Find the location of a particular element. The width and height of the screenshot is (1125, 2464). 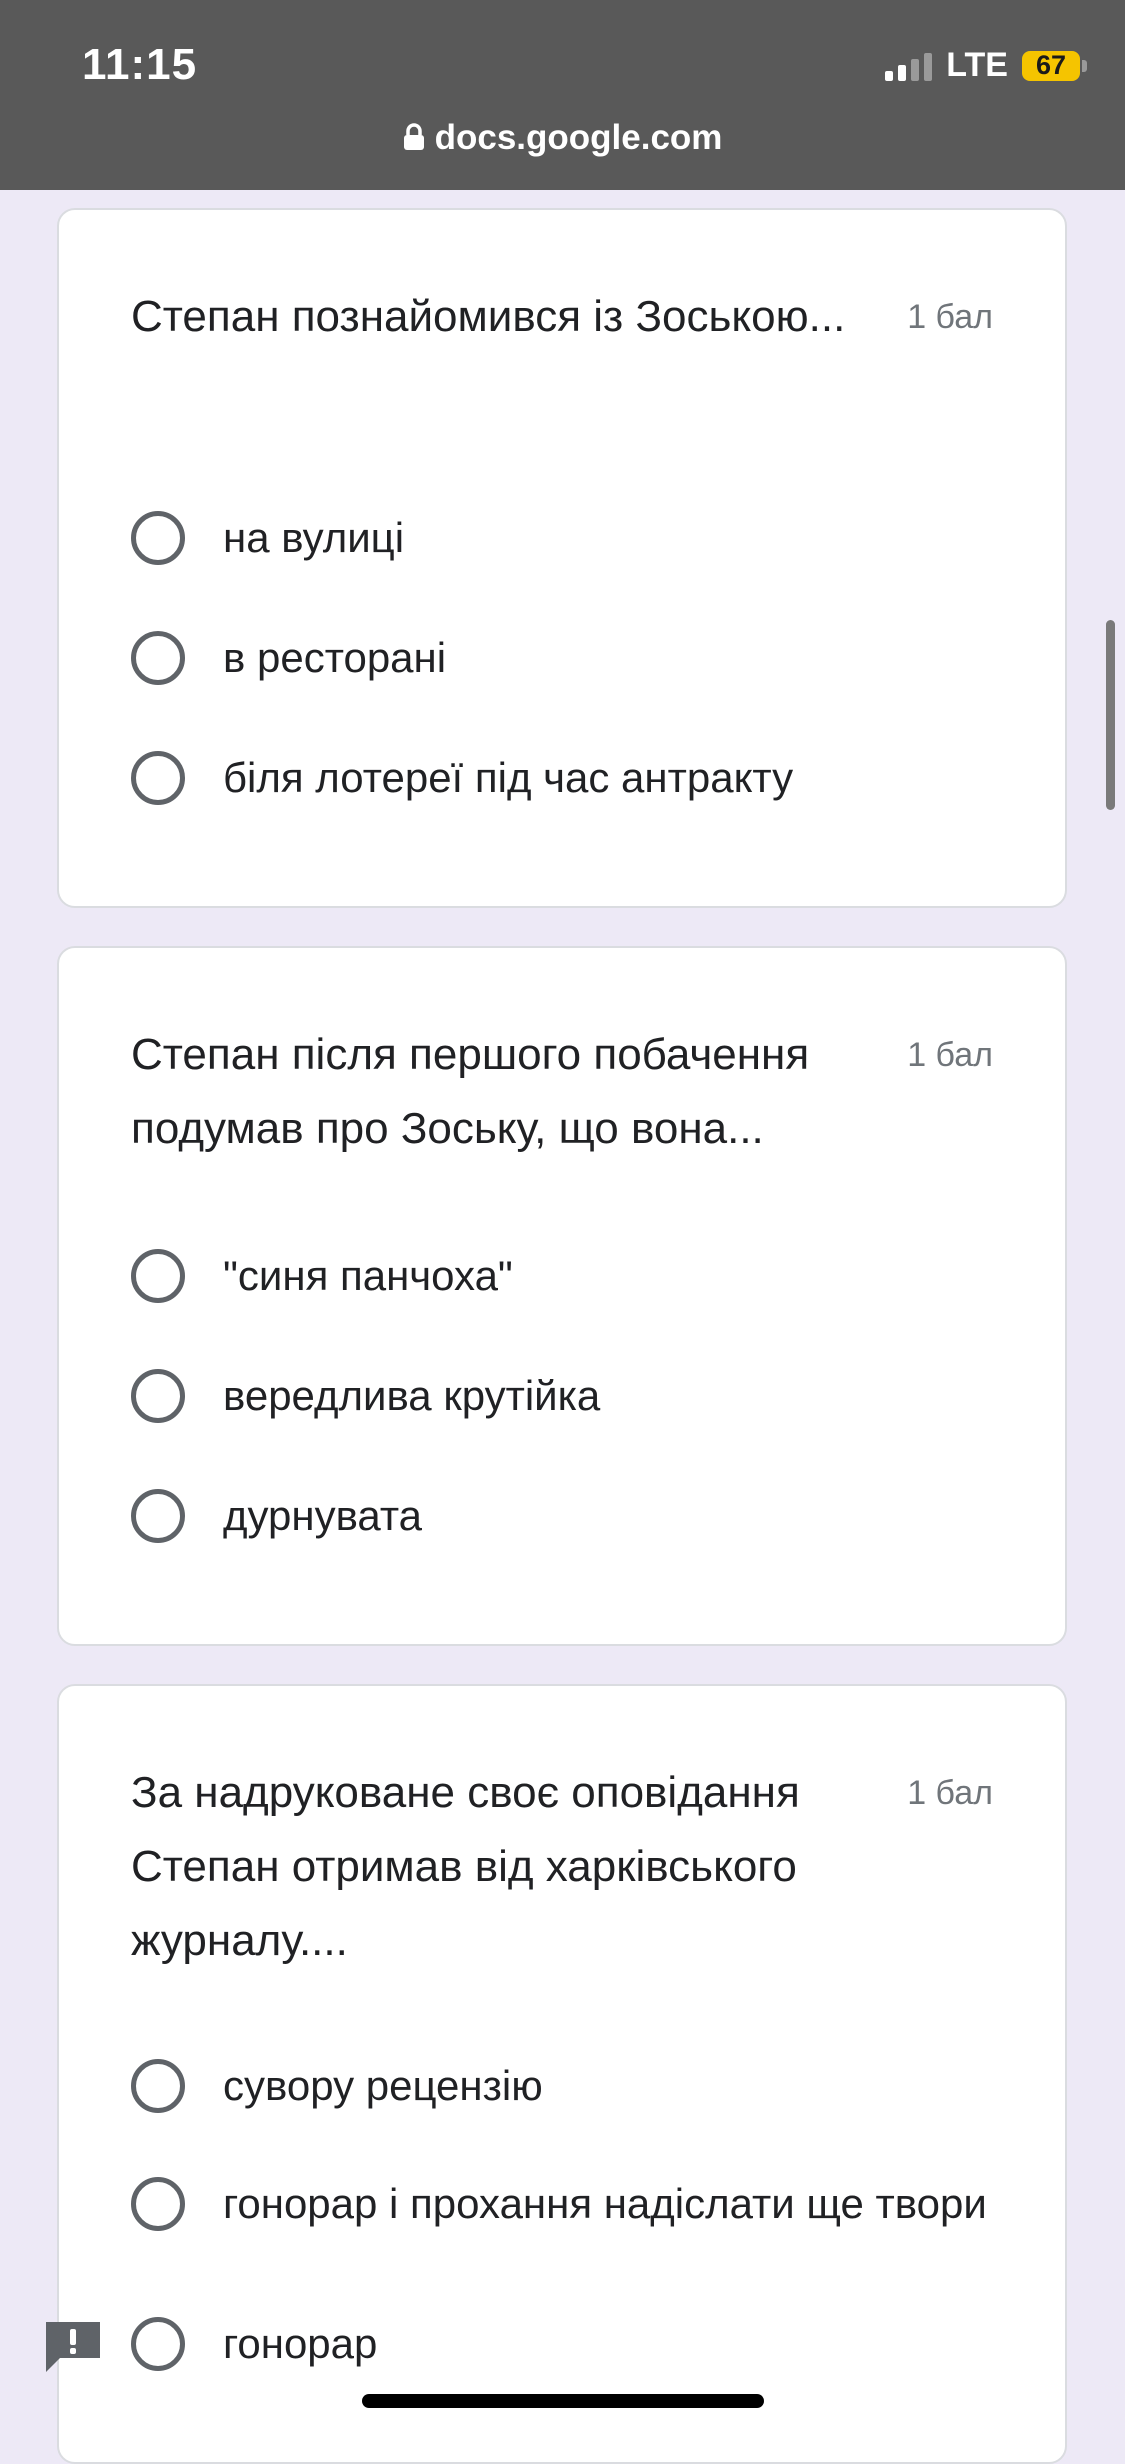

report-issue-icon is located at coordinates (73, 2347).